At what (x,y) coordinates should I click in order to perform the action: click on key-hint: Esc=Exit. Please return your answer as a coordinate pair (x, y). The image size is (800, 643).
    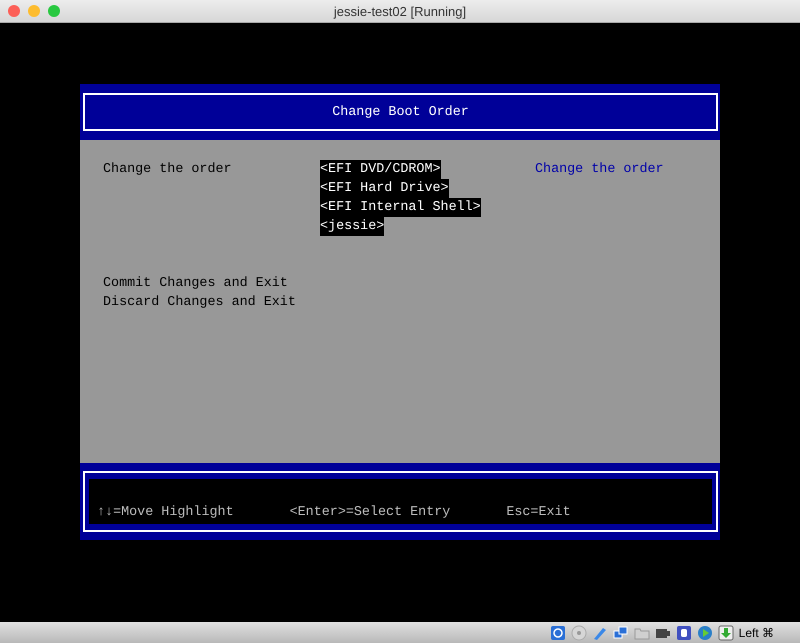
    Looking at the image, I should click on (538, 512).